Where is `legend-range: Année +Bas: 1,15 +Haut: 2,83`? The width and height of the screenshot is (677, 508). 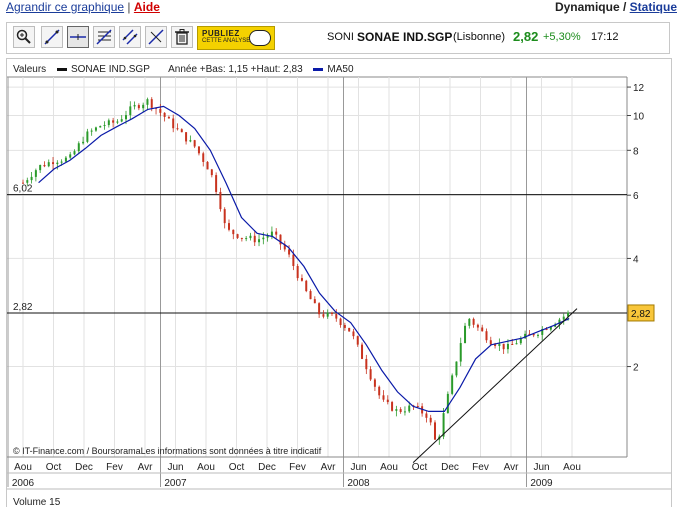
legend-range: Année +Bas: 1,15 +Haut: 2,83 is located at coordinates (235, 69).